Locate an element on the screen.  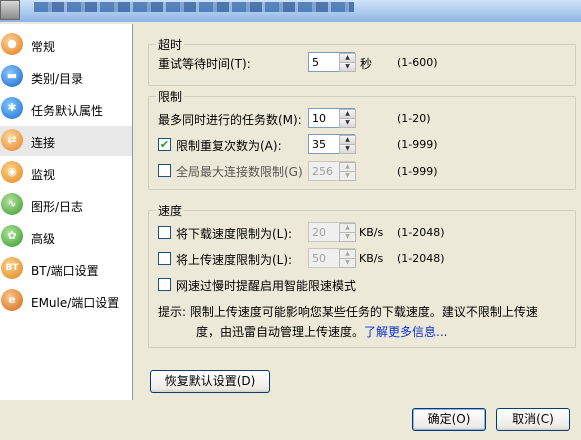
global-conn-label: 全局最大连接数限制(G) is located at coordinates (239, 172).